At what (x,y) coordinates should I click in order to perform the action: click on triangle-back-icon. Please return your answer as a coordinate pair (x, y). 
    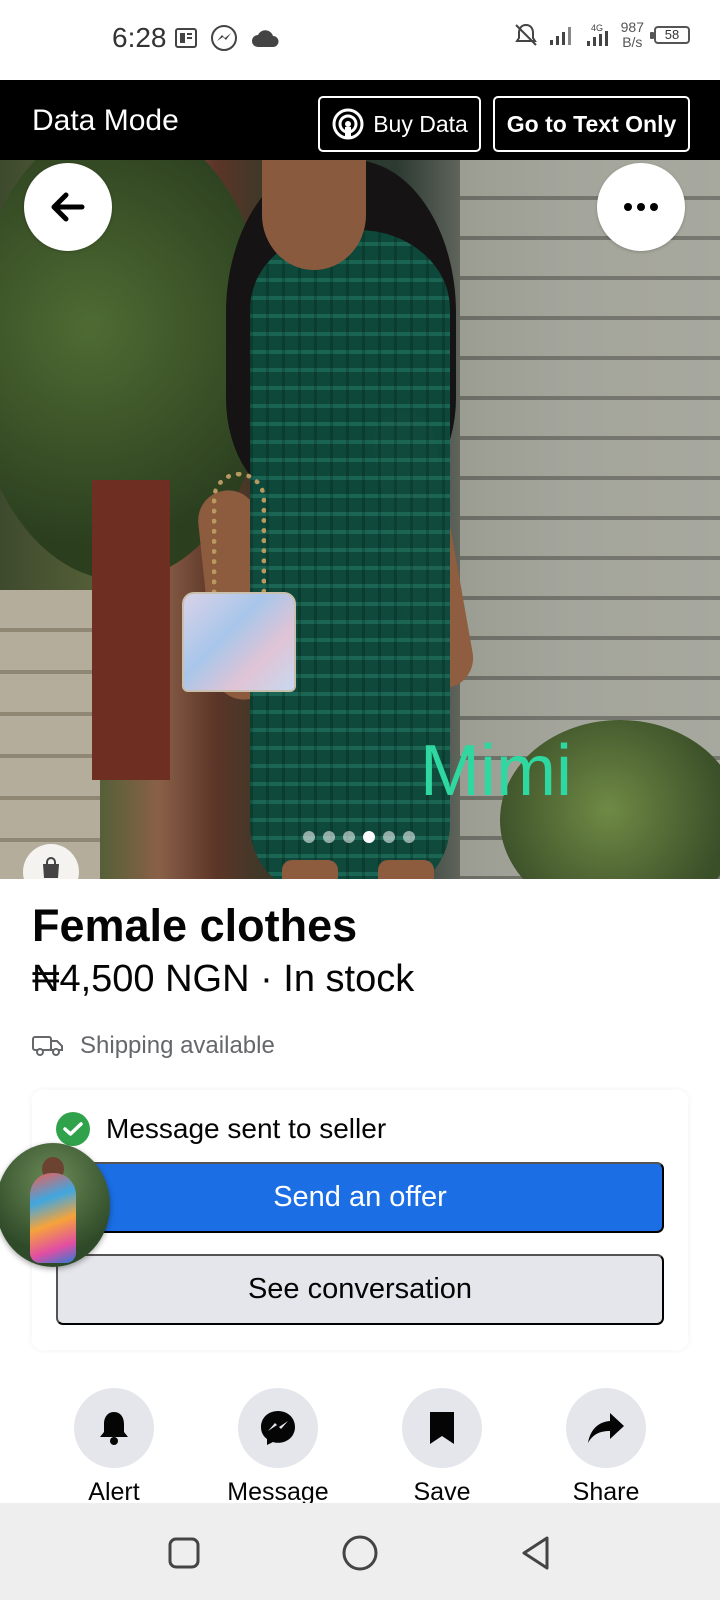
    Looking at the image, I should click on (535, 1553).